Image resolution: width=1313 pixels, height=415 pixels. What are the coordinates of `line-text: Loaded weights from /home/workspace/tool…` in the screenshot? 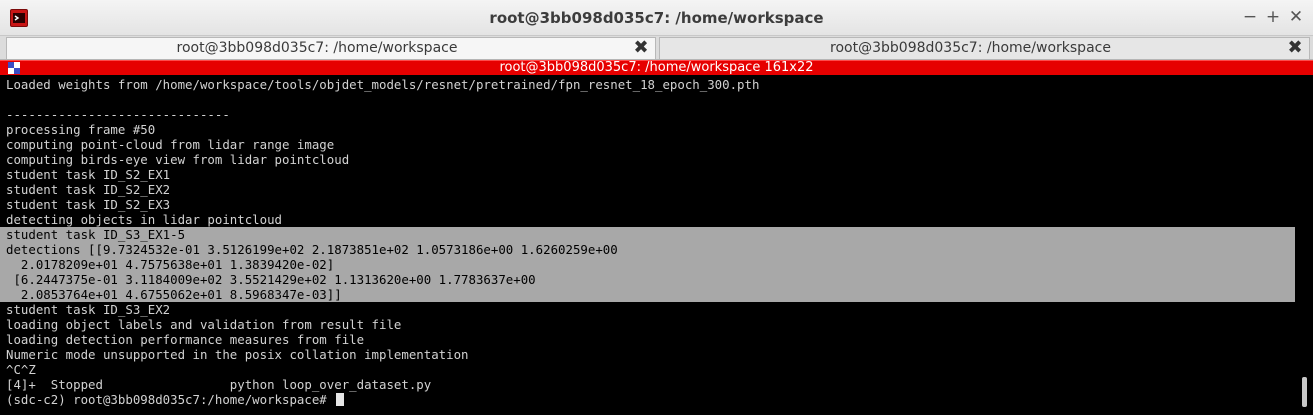 It's located at (383, 84).